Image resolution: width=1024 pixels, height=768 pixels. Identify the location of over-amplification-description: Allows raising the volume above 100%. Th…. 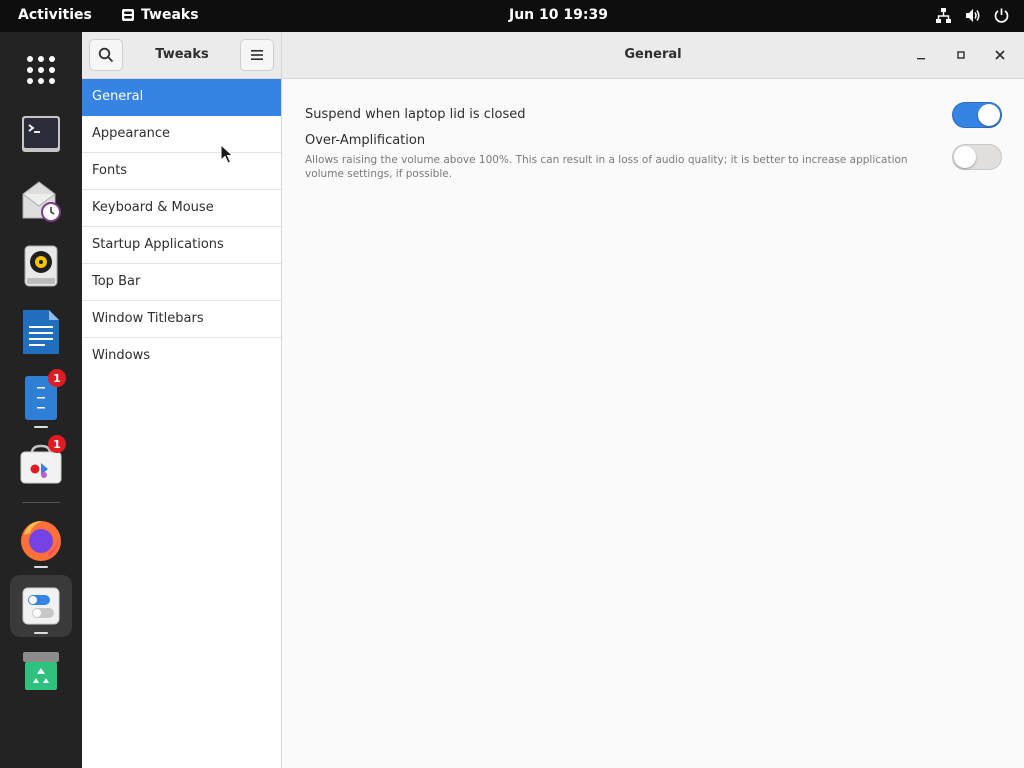
(606, 167).